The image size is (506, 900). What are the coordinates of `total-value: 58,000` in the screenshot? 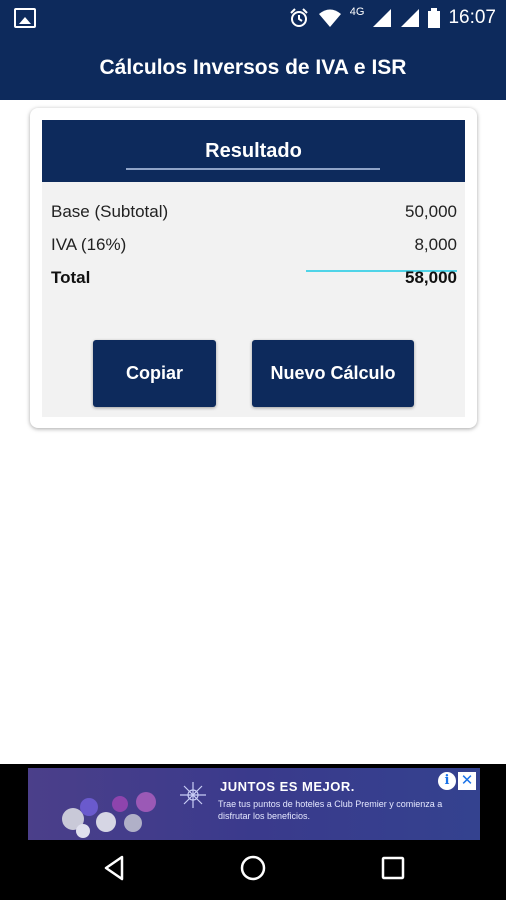 It's located at (431, 277).